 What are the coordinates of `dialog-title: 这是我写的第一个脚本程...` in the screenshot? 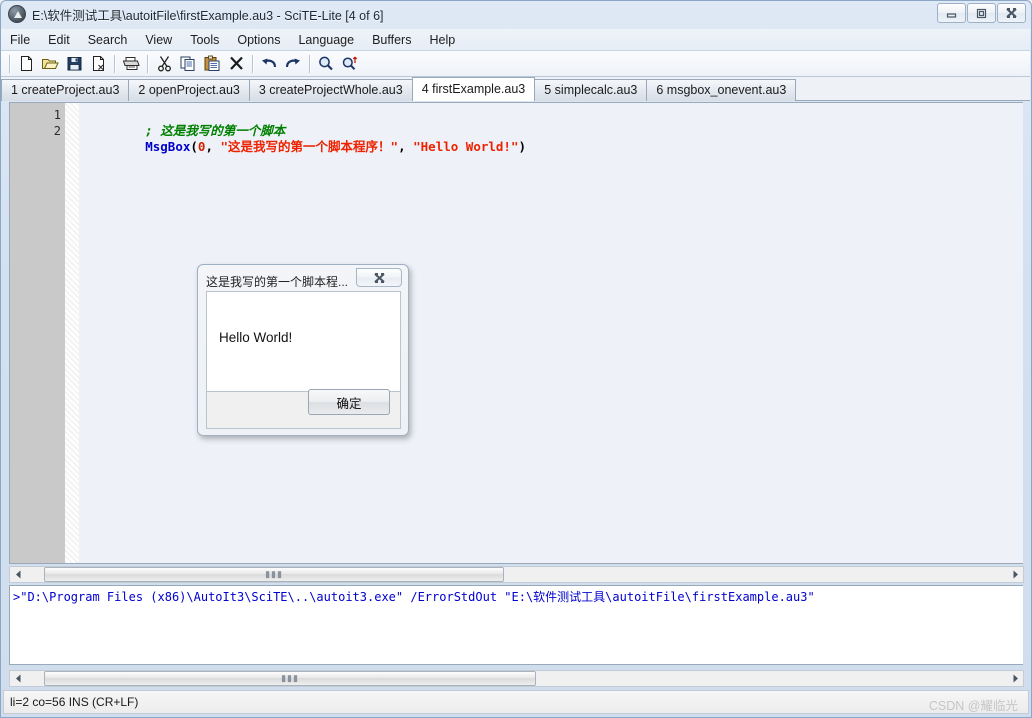 It's located at (277, 282).